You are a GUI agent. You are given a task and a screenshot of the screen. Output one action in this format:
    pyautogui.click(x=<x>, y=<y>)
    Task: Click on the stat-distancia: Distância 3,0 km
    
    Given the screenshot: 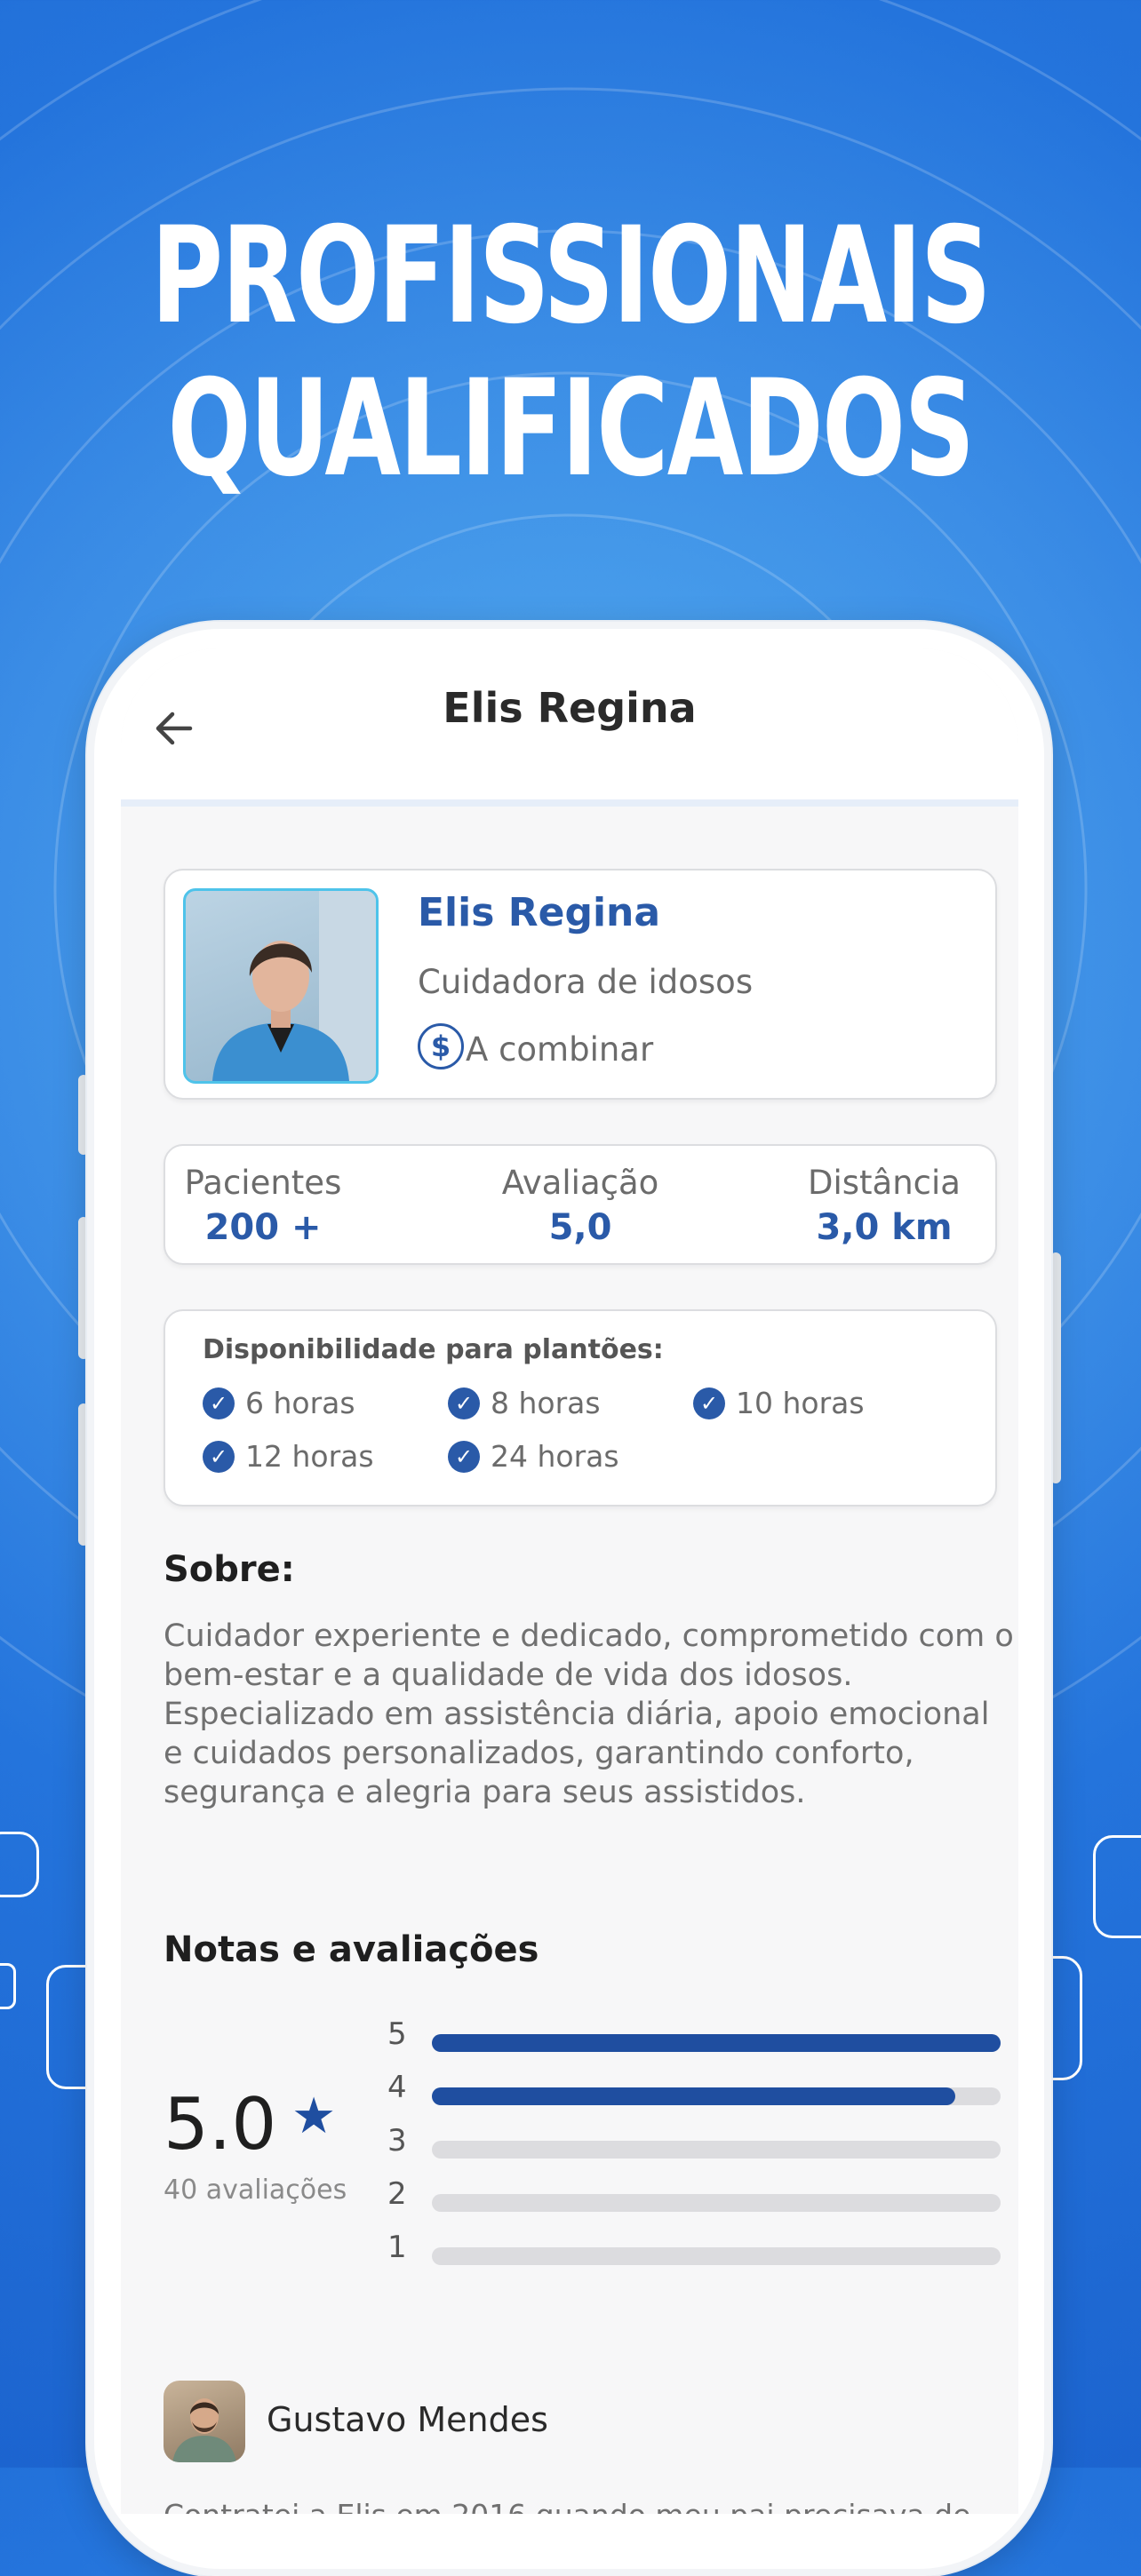 What is the action you would take?
    pyautogui.click(x=884, y=1206)
    